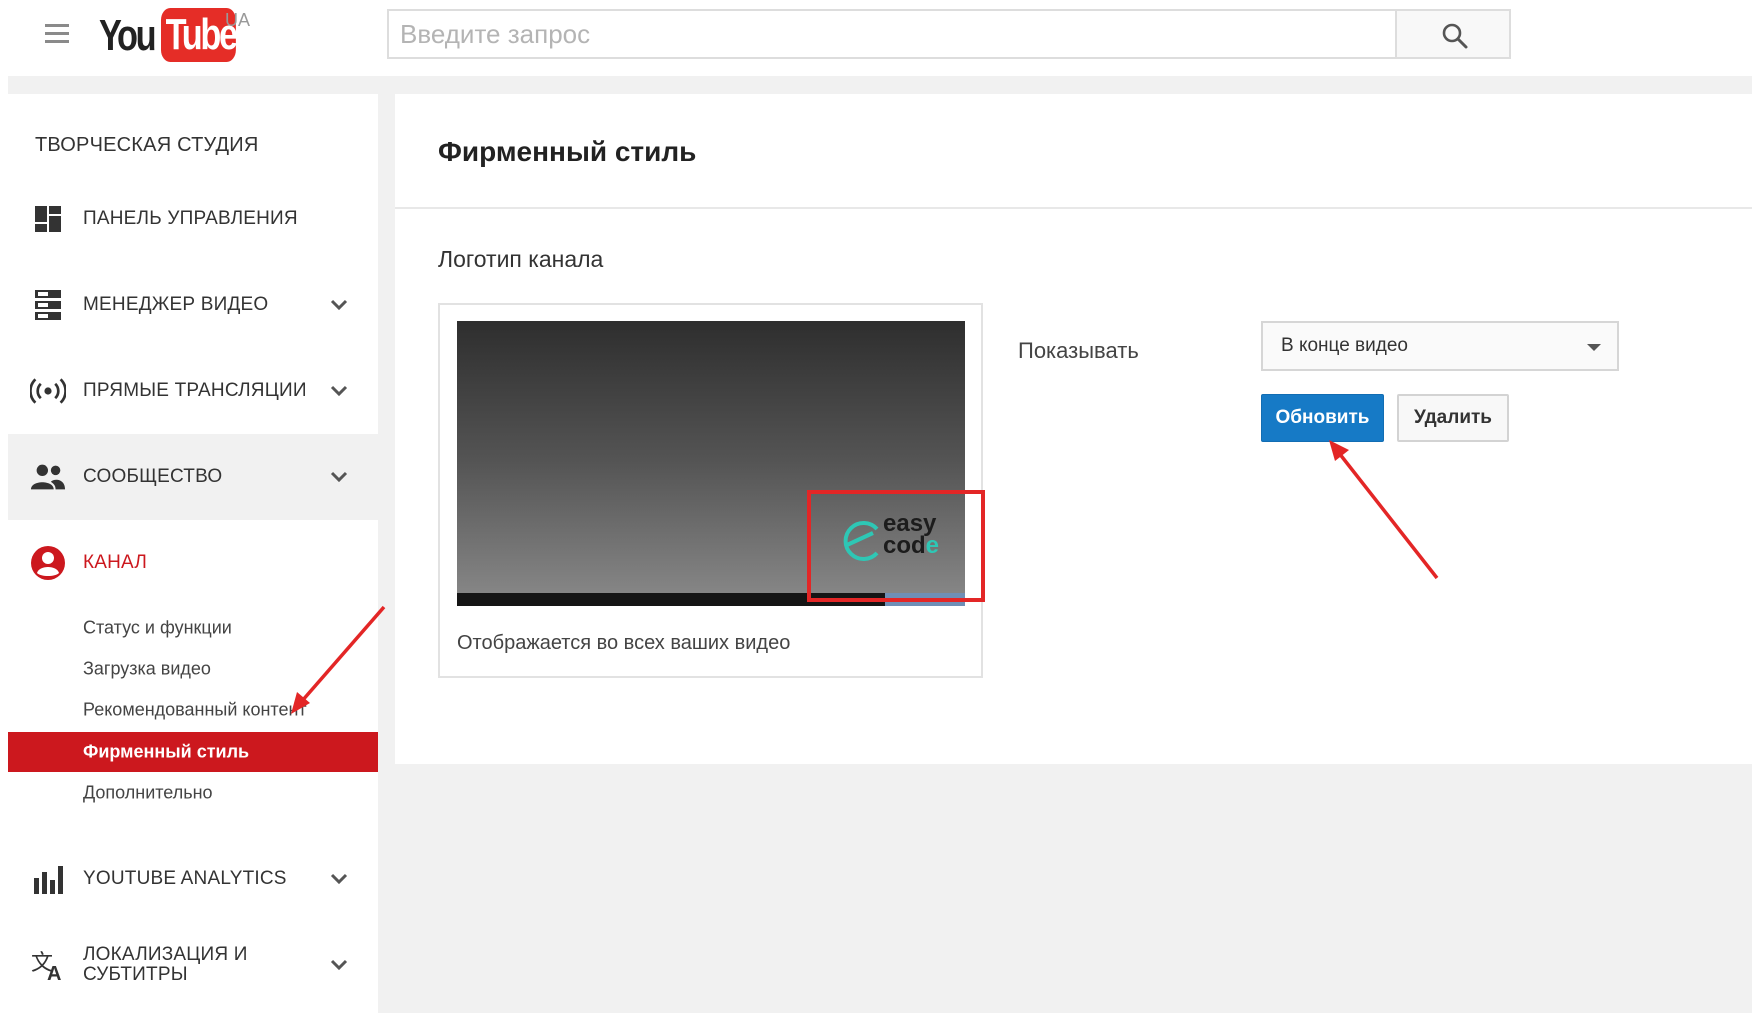 Image resolution: width=1752 pixels, height=1013 pixels. I want to click on search-icon, so click(1455, 36).